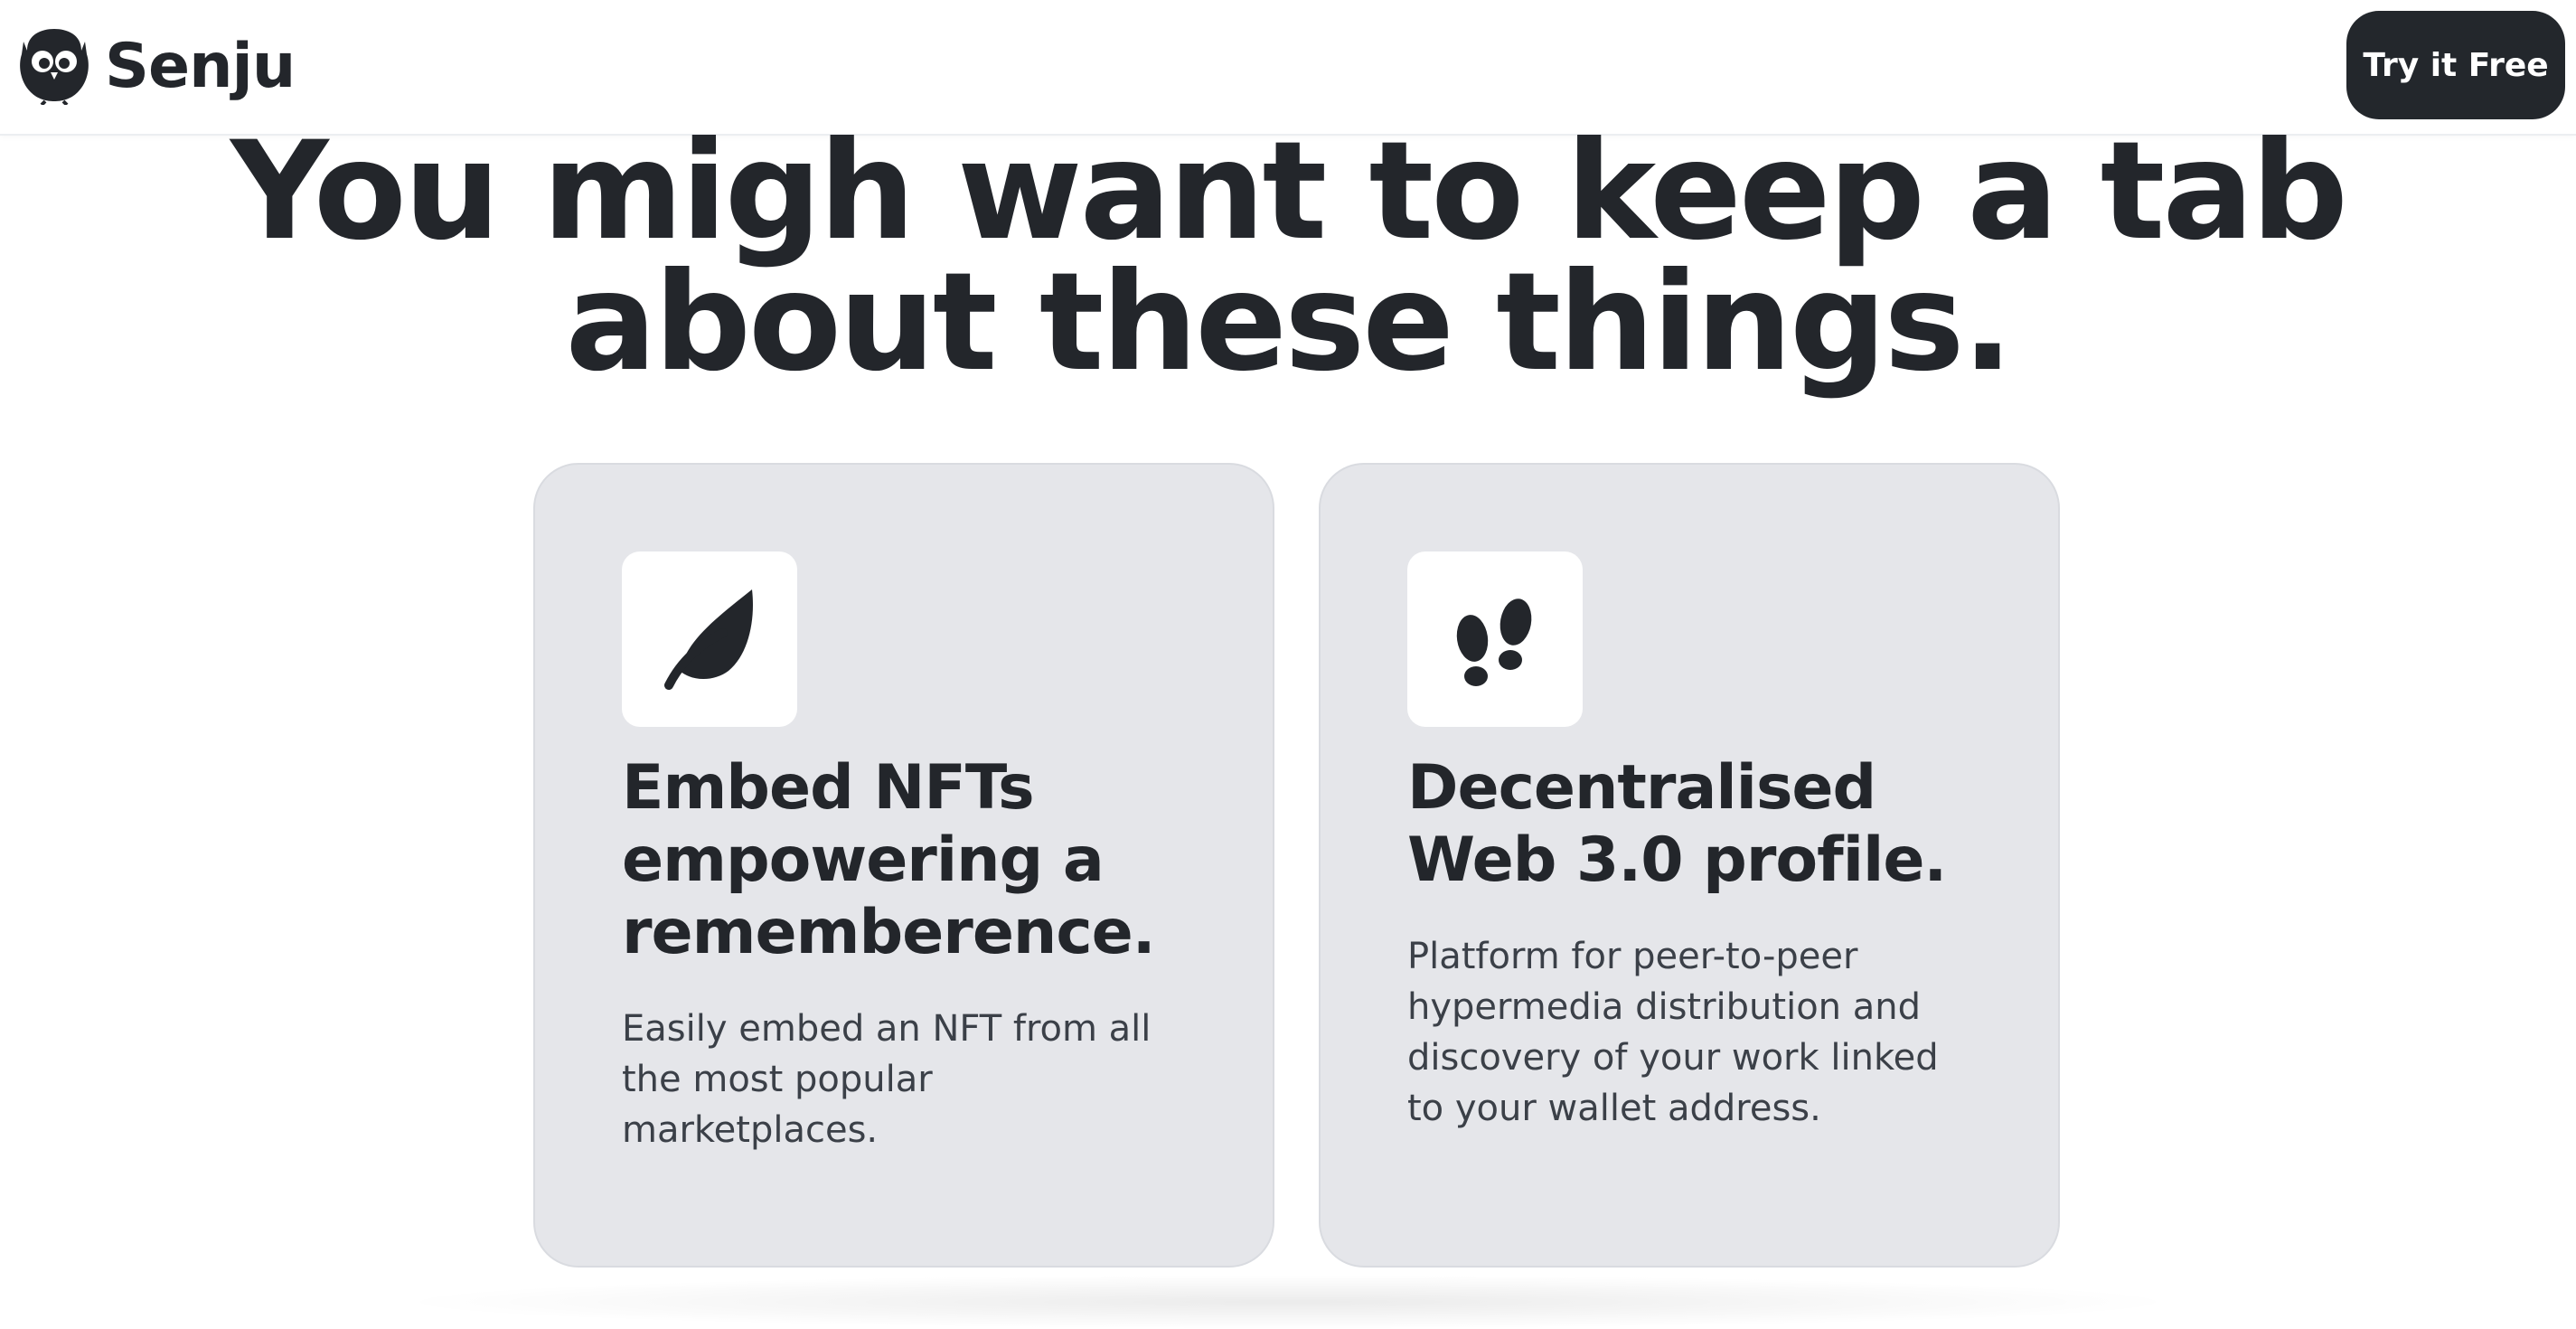 Image resolution: width=2576 pixels, height=1329 pixels. Describe the element at coordinates (887, 1029) in the screenshot. I see `feature-desc-line: Easily embed an NFT from all` at that location.